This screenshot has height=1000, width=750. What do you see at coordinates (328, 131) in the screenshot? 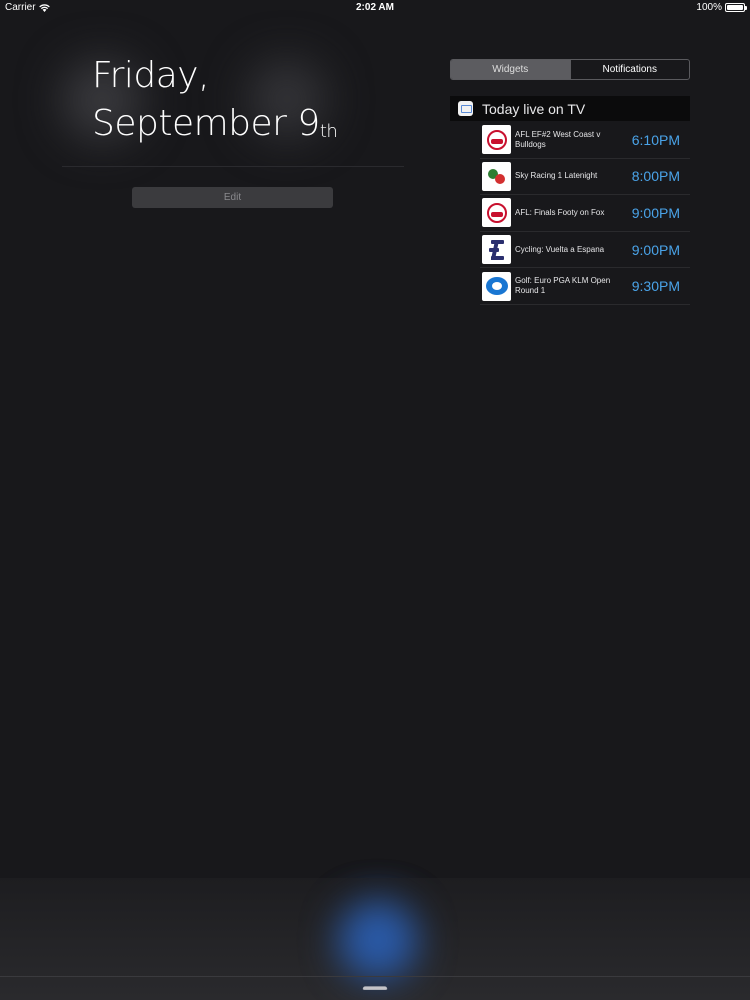
I see `date-suffix: th` at bounding box center [328, 131].